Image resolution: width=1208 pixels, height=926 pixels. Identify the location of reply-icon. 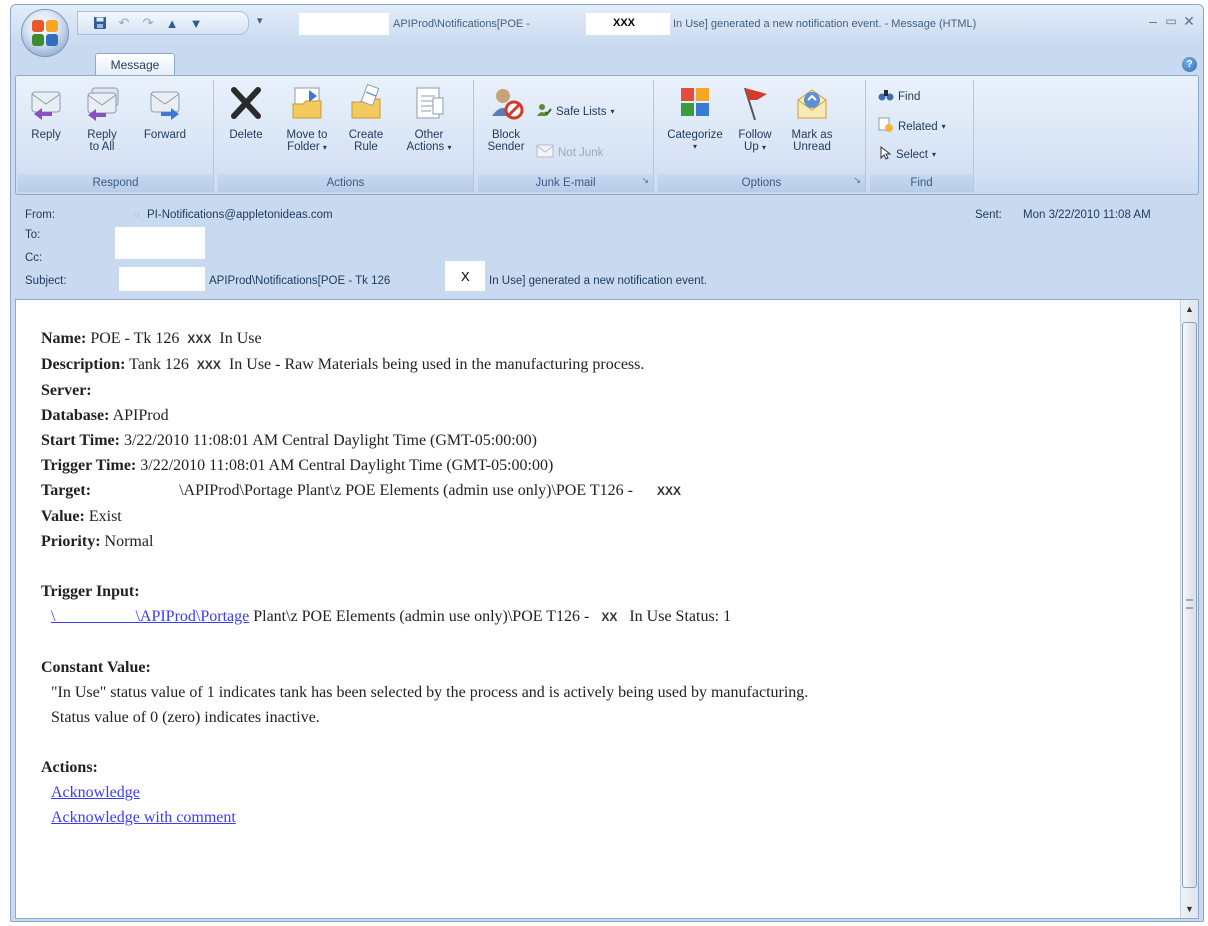
(46, 103).